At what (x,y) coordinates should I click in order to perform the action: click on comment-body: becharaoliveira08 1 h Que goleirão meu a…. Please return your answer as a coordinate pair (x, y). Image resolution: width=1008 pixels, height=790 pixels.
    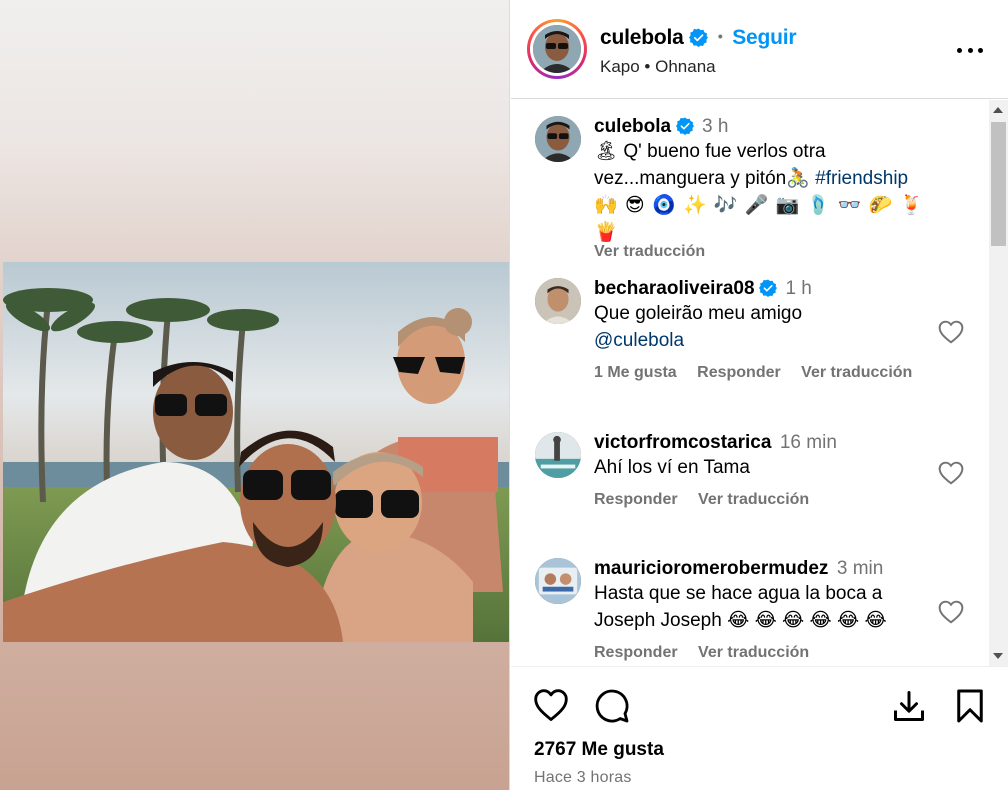
    Looking at the image, I should click on (766, 330).